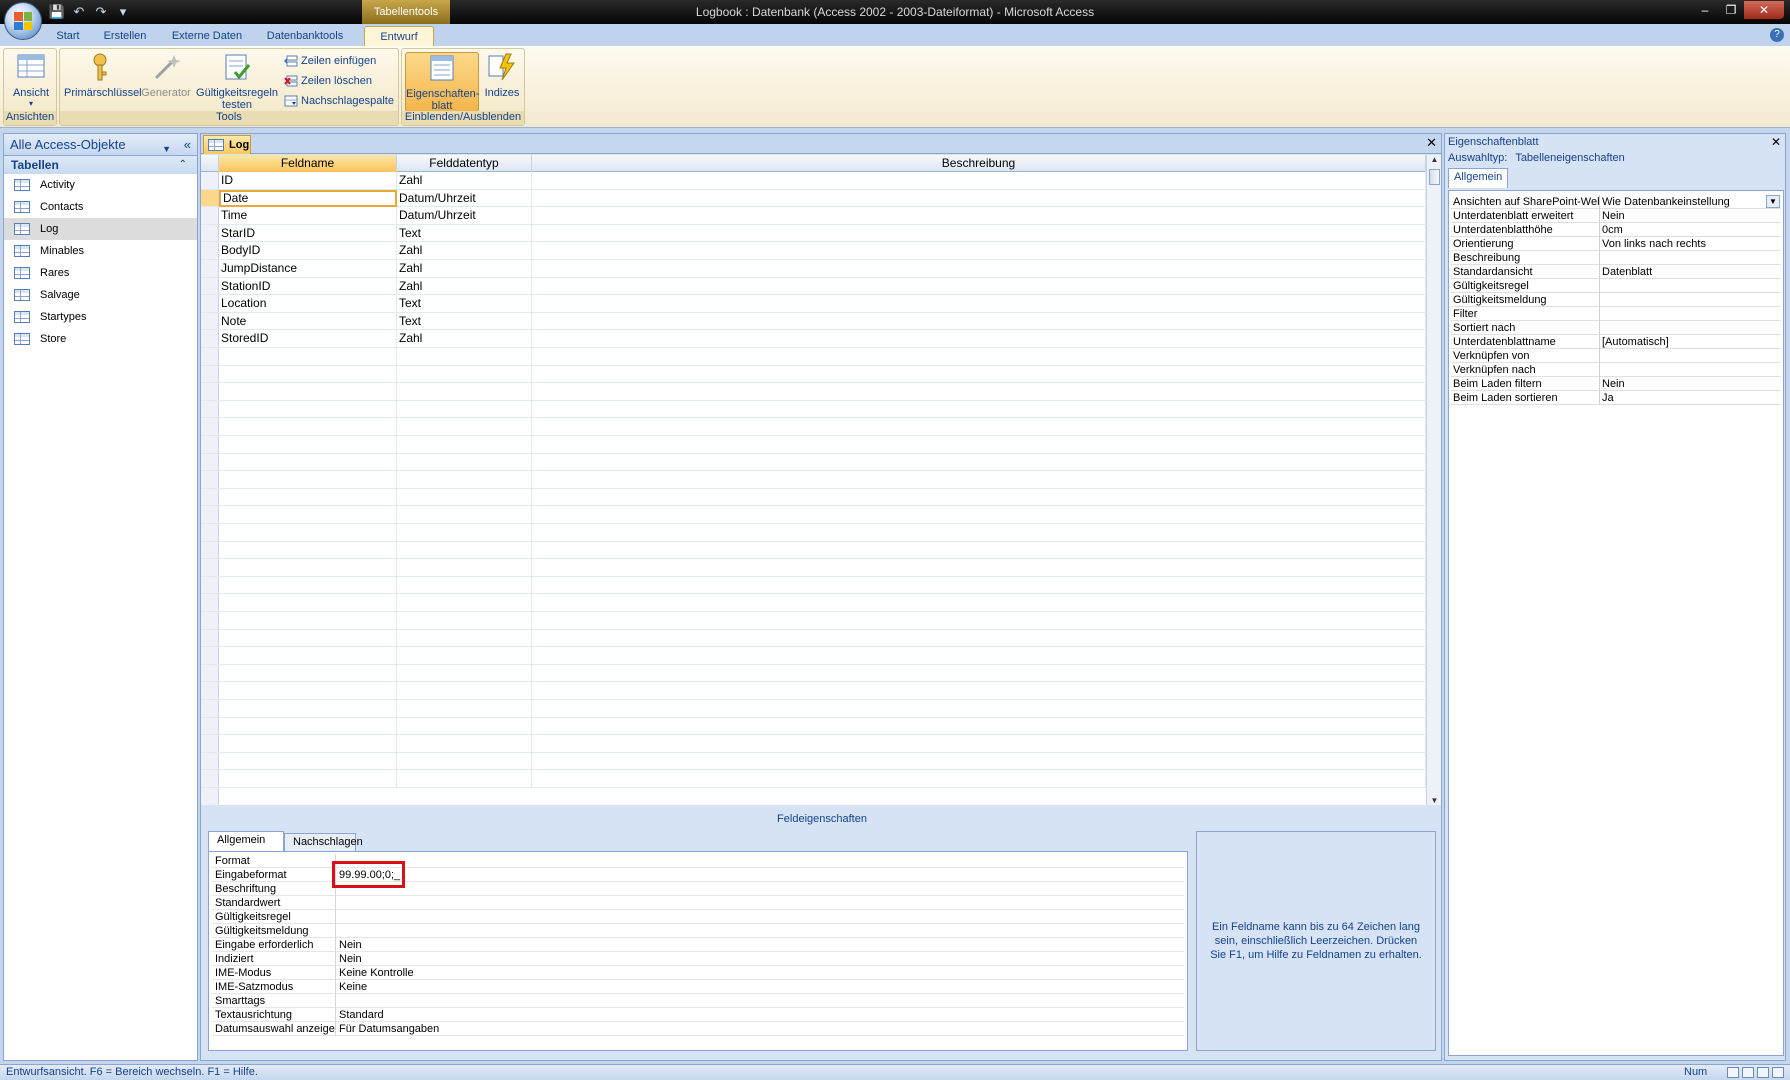 Image resolution: width=1790 pixels, height=1080 pixels. Describe the element at coordinates (1690, 271) in the screenshot. I see `property-value: Datenblatt` at that location.